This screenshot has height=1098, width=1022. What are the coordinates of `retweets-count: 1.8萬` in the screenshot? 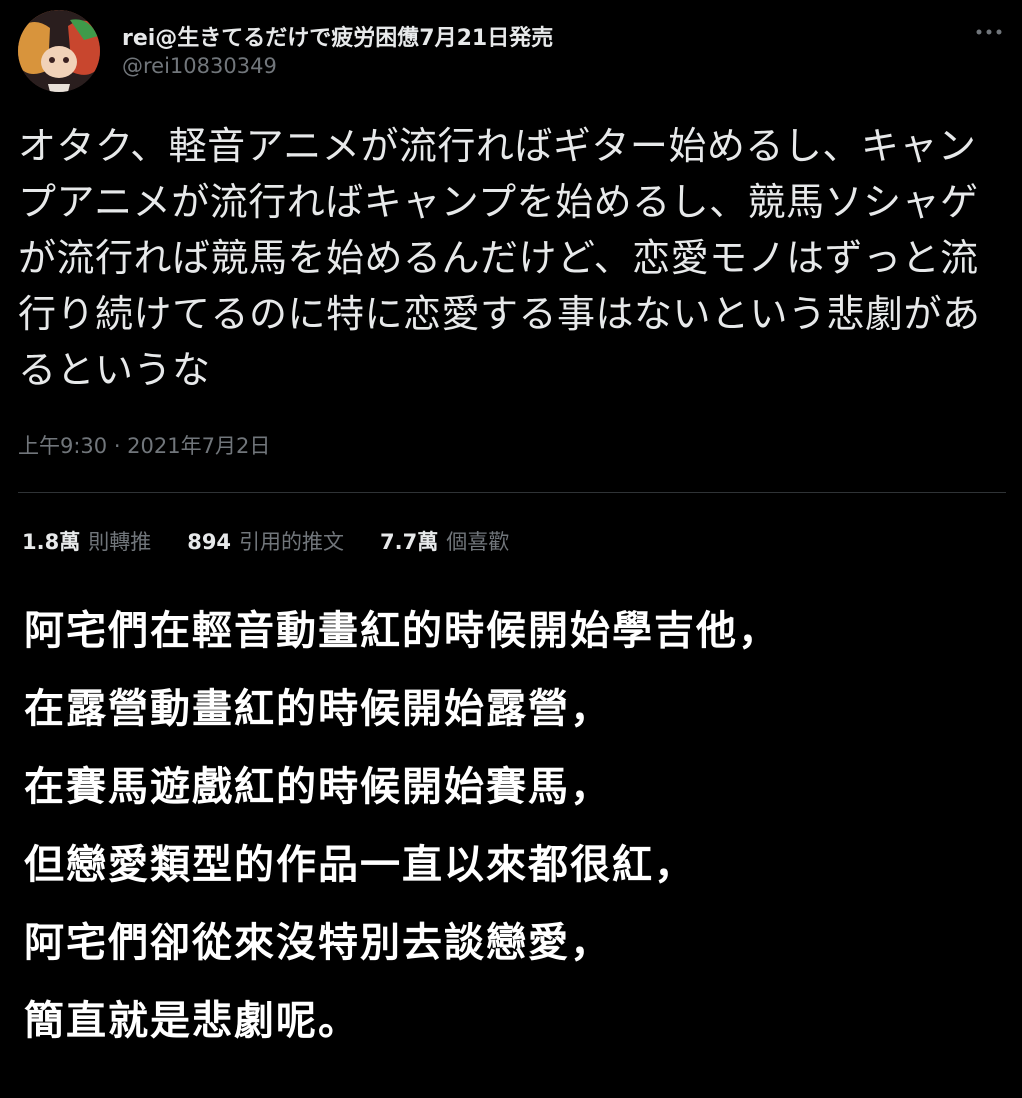 It's located at (51, 542).